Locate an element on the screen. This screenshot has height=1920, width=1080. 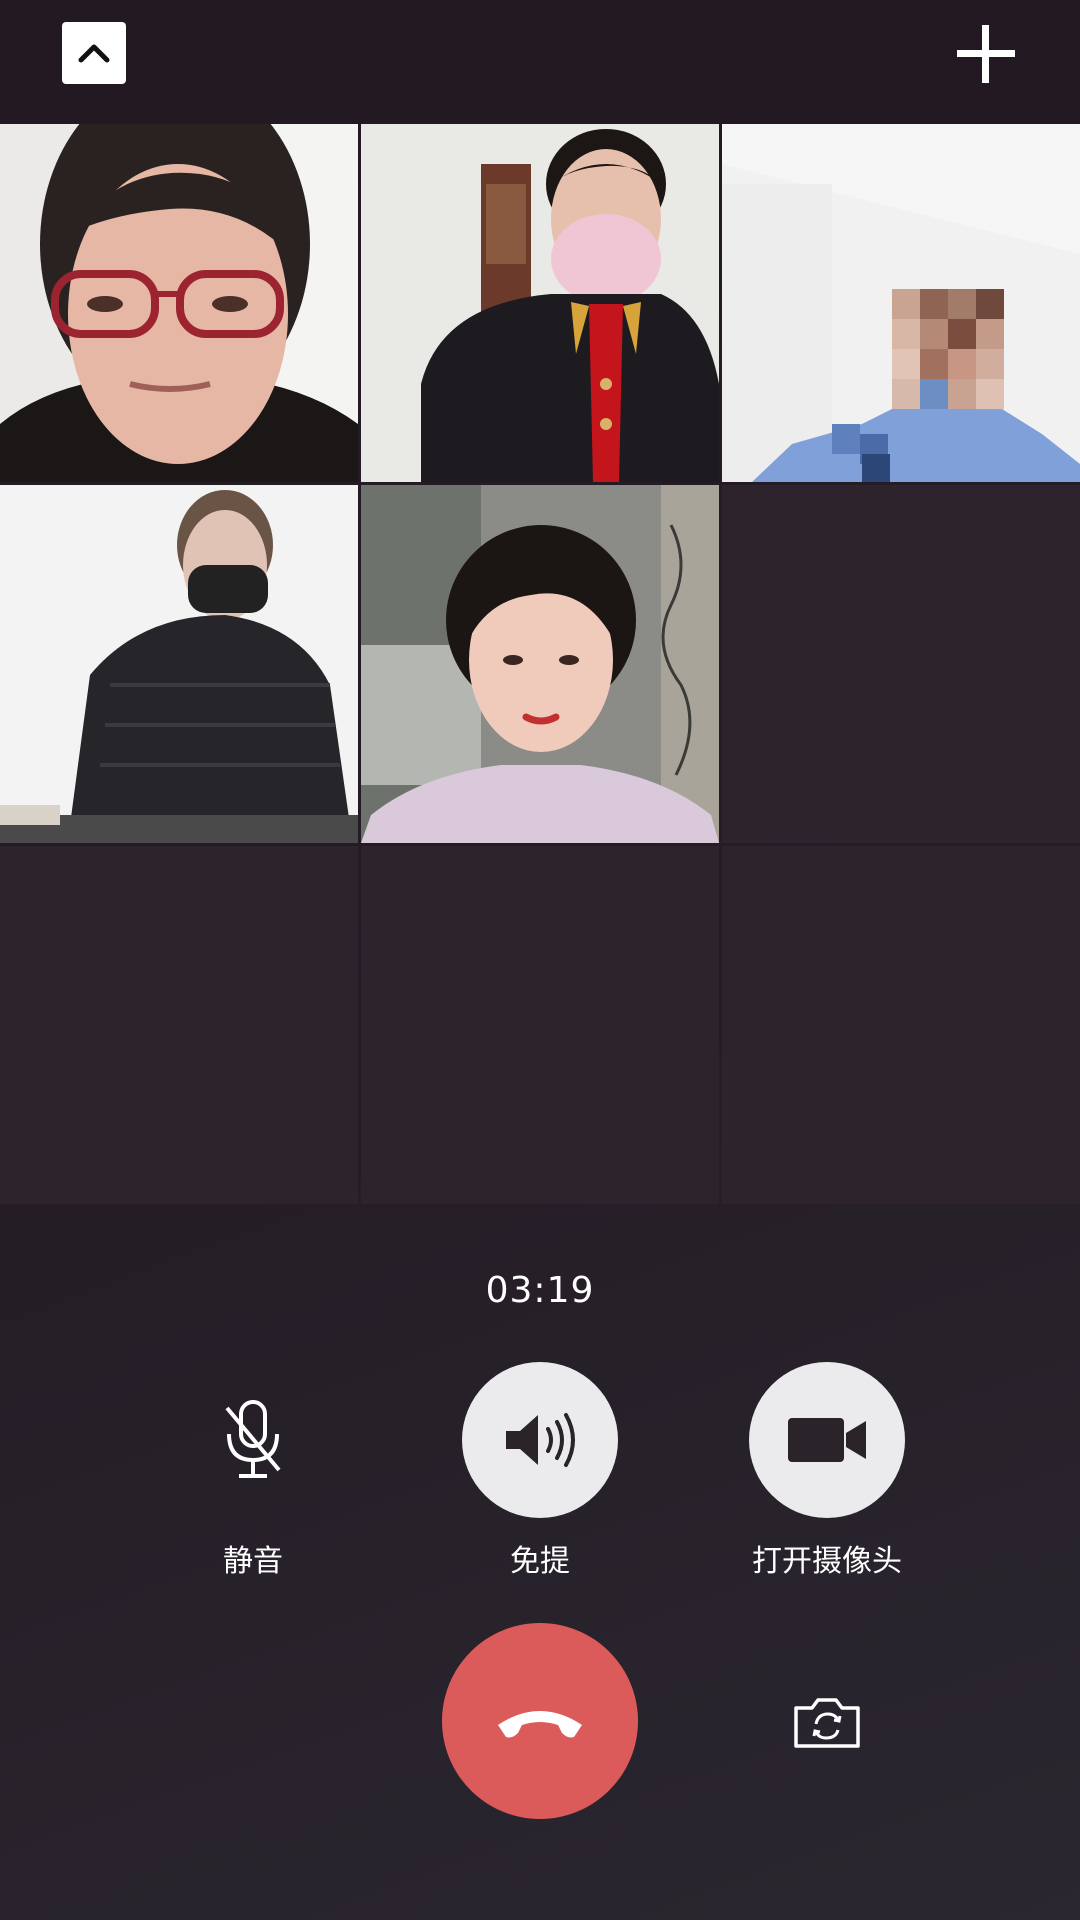
collapse-button is located at coordinates (94, 53).